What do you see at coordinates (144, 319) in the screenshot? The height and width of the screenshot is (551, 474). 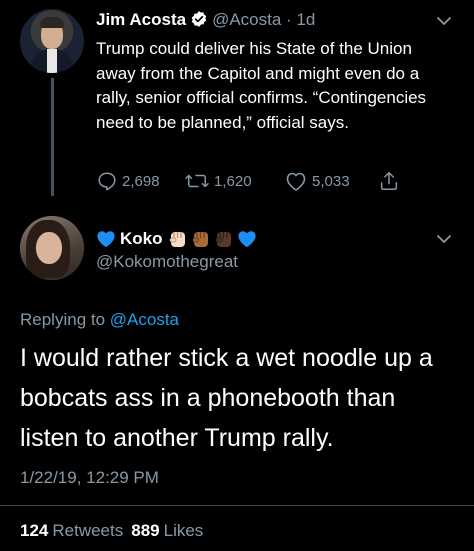 I see `replying-to-mention-link: @Acosta` at bounding box center [144, 319].